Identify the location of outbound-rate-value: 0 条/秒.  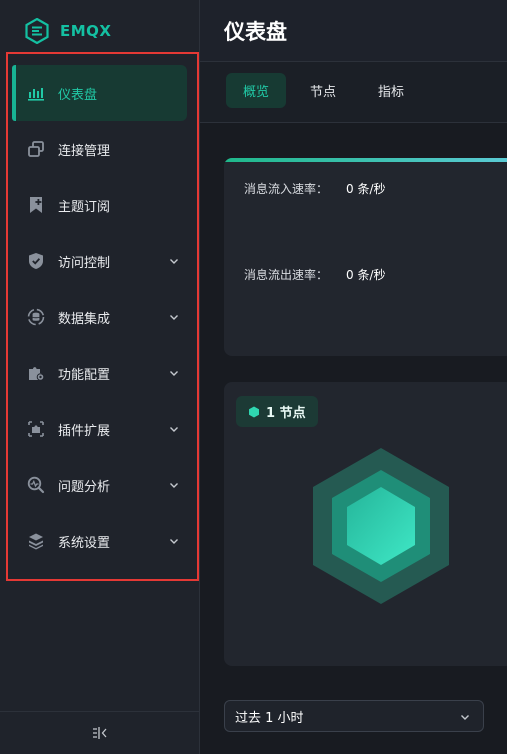
(366, 275).